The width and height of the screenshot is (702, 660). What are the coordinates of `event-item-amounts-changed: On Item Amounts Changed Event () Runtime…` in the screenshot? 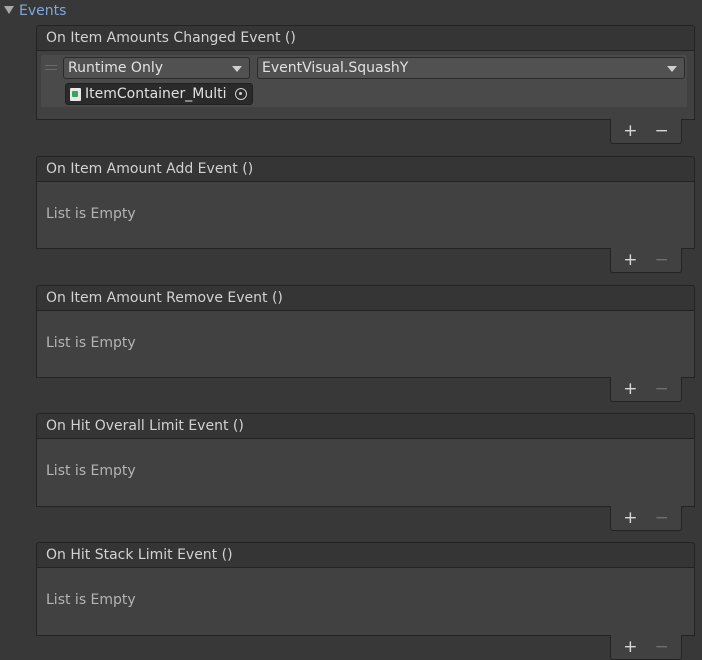 It's located at (365, 72).